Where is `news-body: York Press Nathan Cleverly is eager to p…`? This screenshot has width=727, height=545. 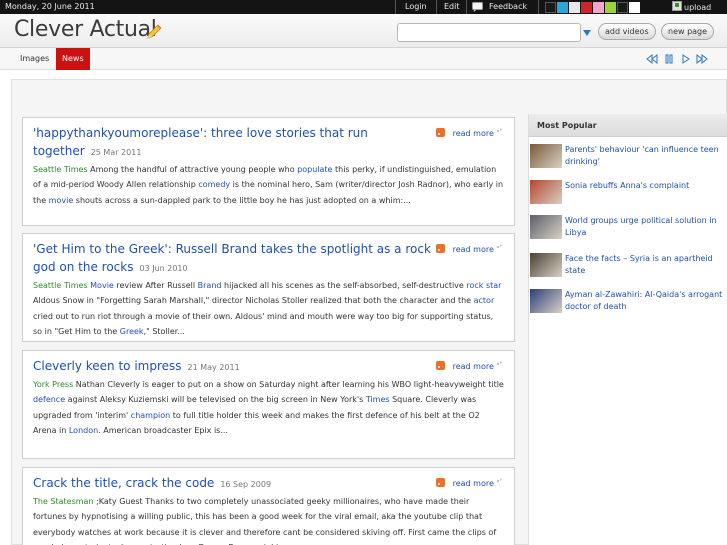 news-body: York Press Nathan Cleverly is eager to p… is located at coordinates (268, 408).